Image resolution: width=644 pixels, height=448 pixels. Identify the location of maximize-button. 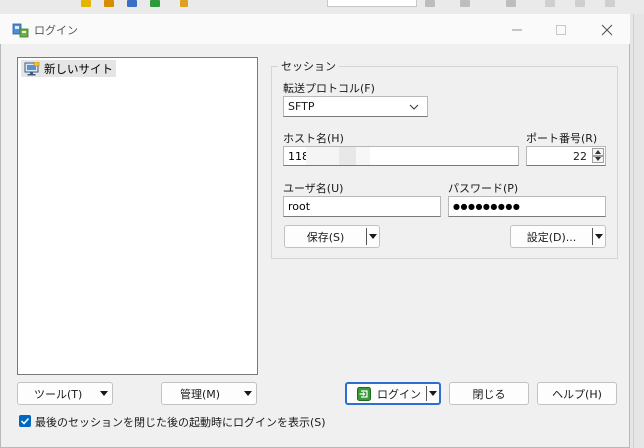
(561, 30).